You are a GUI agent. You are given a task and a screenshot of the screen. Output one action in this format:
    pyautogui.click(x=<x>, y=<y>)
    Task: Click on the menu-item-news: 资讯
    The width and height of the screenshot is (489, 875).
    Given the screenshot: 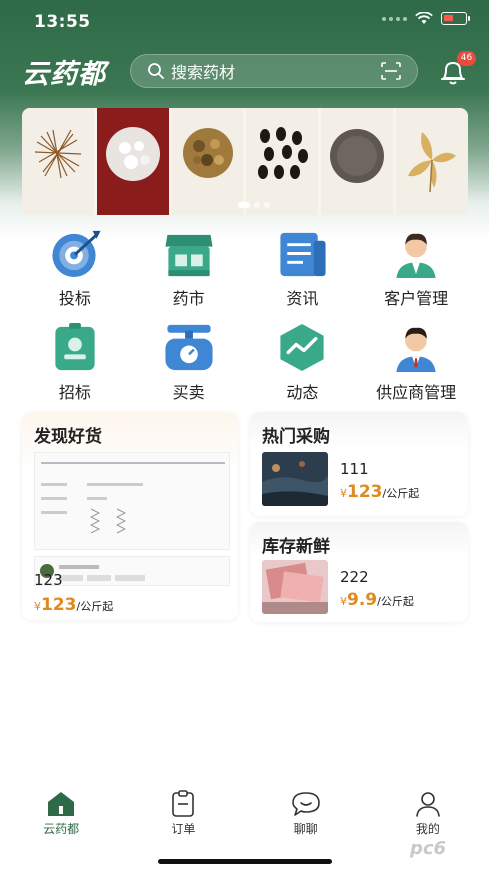 What is the action you would take?
    pyautogui.click(x=303, y=268)
    